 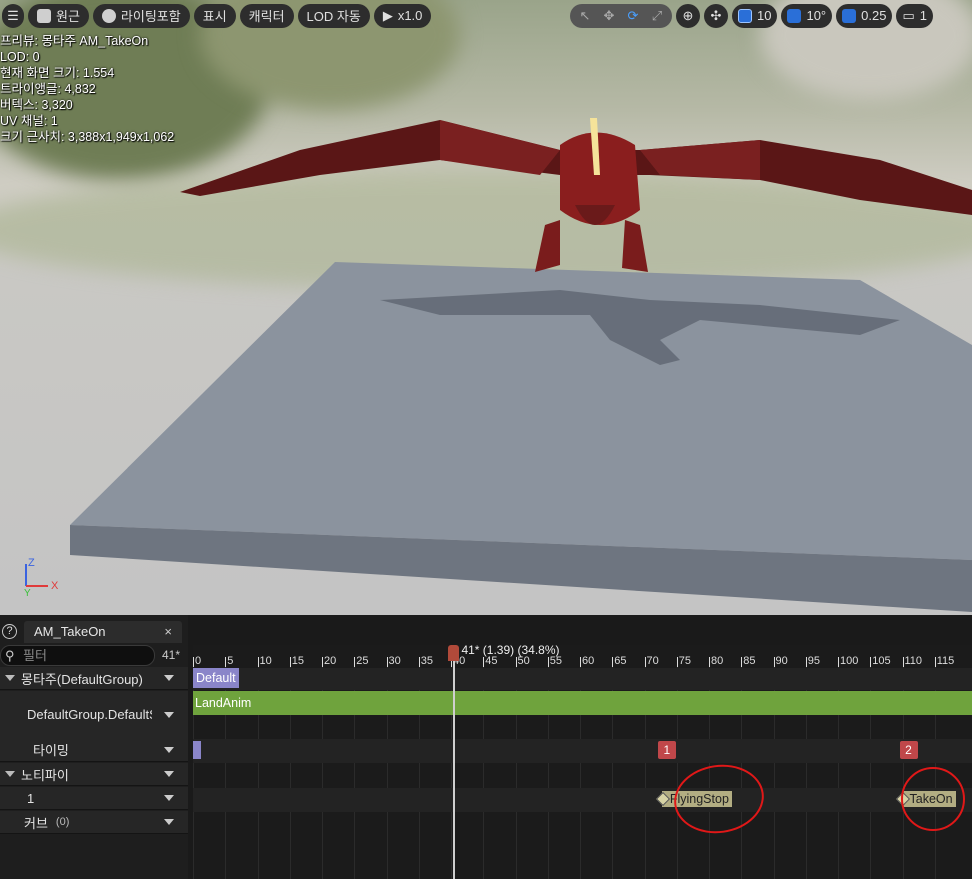 I want to click on lod-button: LOD 자동, so click(x=333, y=15).